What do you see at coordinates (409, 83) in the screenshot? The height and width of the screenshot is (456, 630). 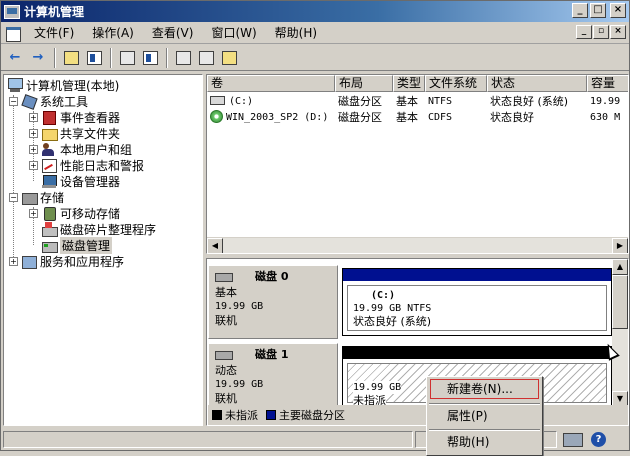 I see `column-header-type: 类型` at bounding box center [409, 83].